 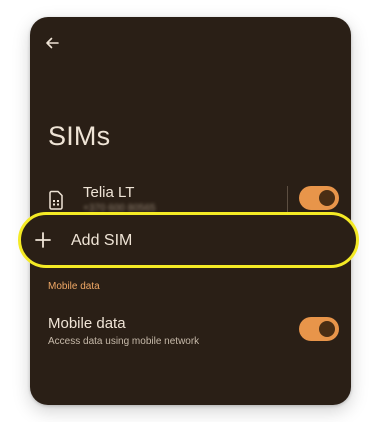 What do you see at coordinates (56, 200) in the screenshot?
I see `sim-card-icon` at bounding box center [56, 200].